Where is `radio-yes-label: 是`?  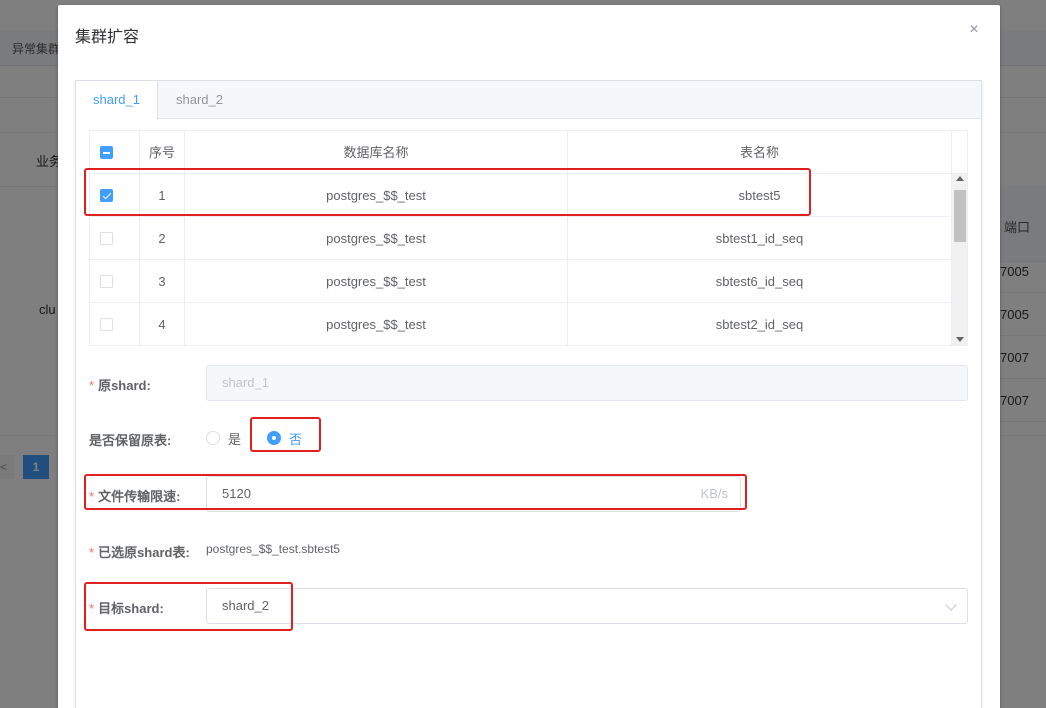 radio-yes-label: 是 is located at coordinates (235, 439).